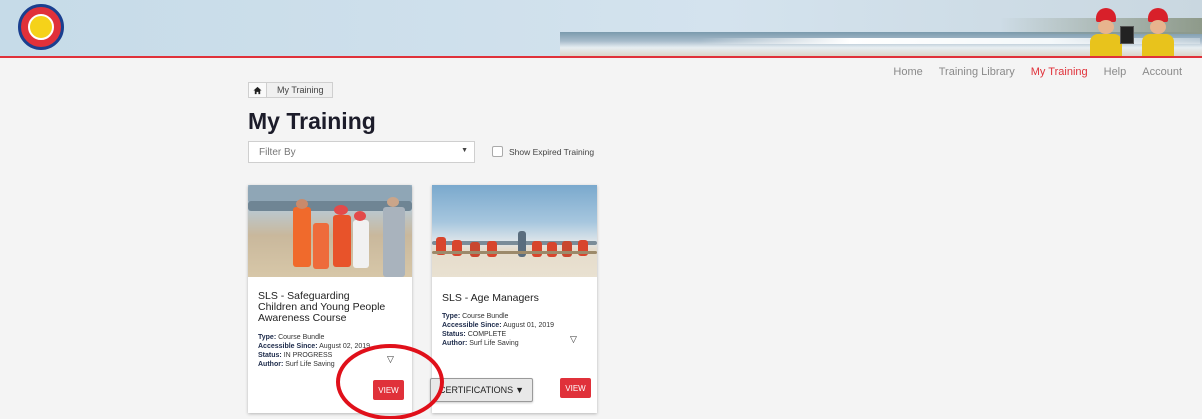 This screenshot has width=1202, height=419. What do you see at coordinates (277, 152) in the screenshot?
I see `filter-select-value: Filter By` at bounding box center [277, 152].